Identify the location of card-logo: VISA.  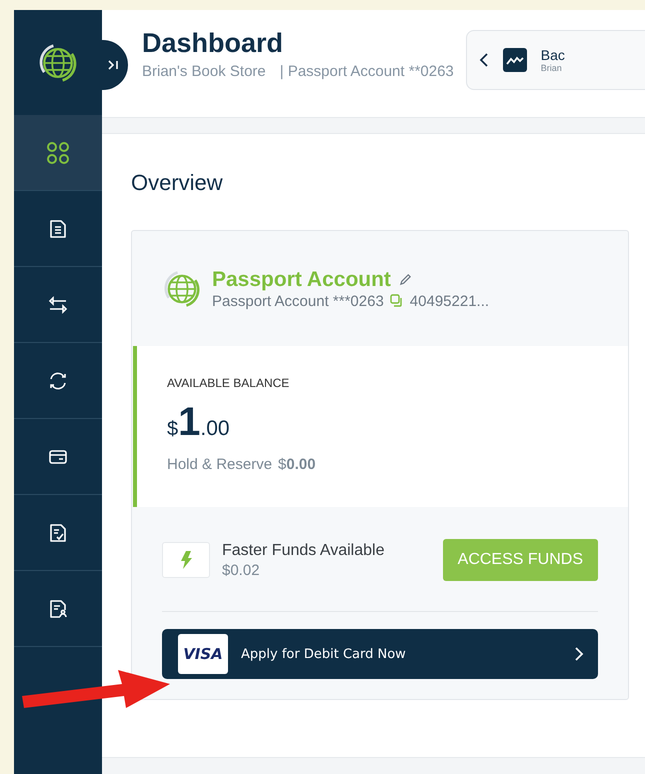
(203, 654).